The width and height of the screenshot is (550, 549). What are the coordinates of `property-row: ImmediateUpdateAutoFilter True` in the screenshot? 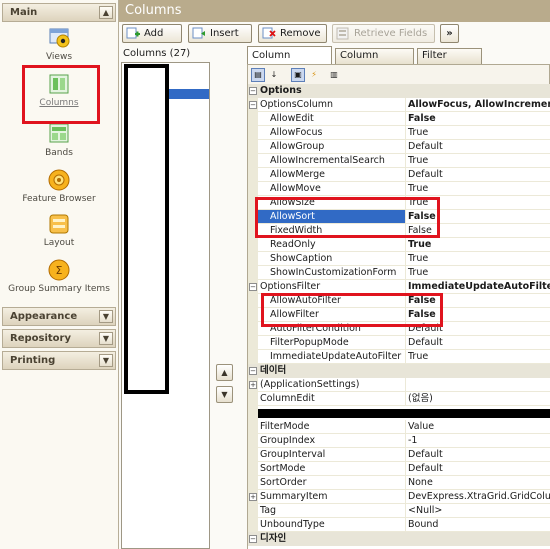 It's located at (399, 357).